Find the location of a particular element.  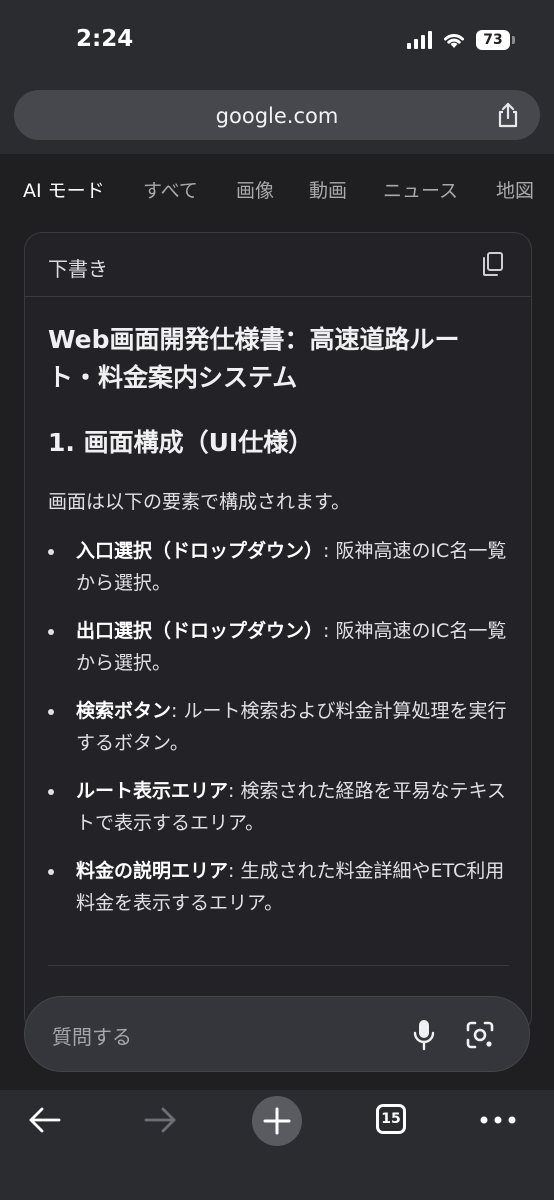

list-item: 出口選択（ドロップダウン）: 阪神高速のIC名一覧から選択。 is located at coordinates (283, 647).